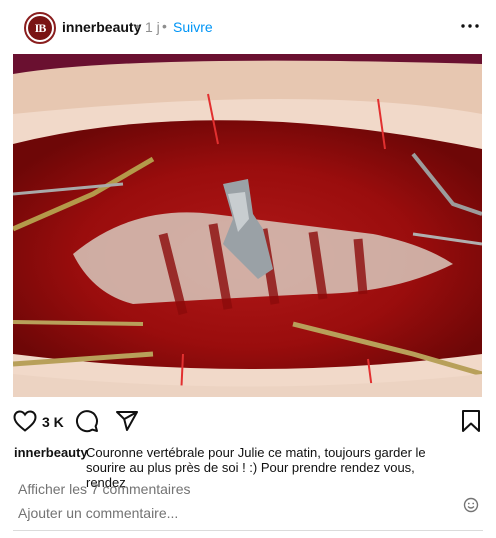 The width and height of the screenshot is (496, 538). What do you see at coordinates (152, 27) in the screenshot?
I see `post-time: 1 j` at bounding box center [152, 27].